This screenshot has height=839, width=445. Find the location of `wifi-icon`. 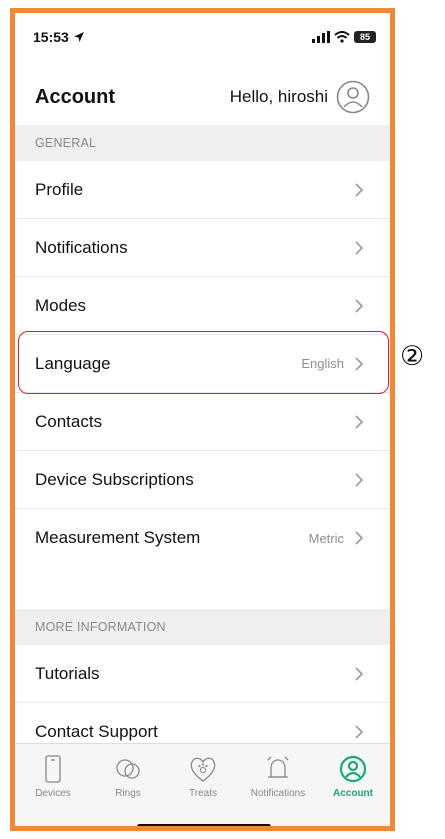

wifi-icon is located at coordinates (342, 37).